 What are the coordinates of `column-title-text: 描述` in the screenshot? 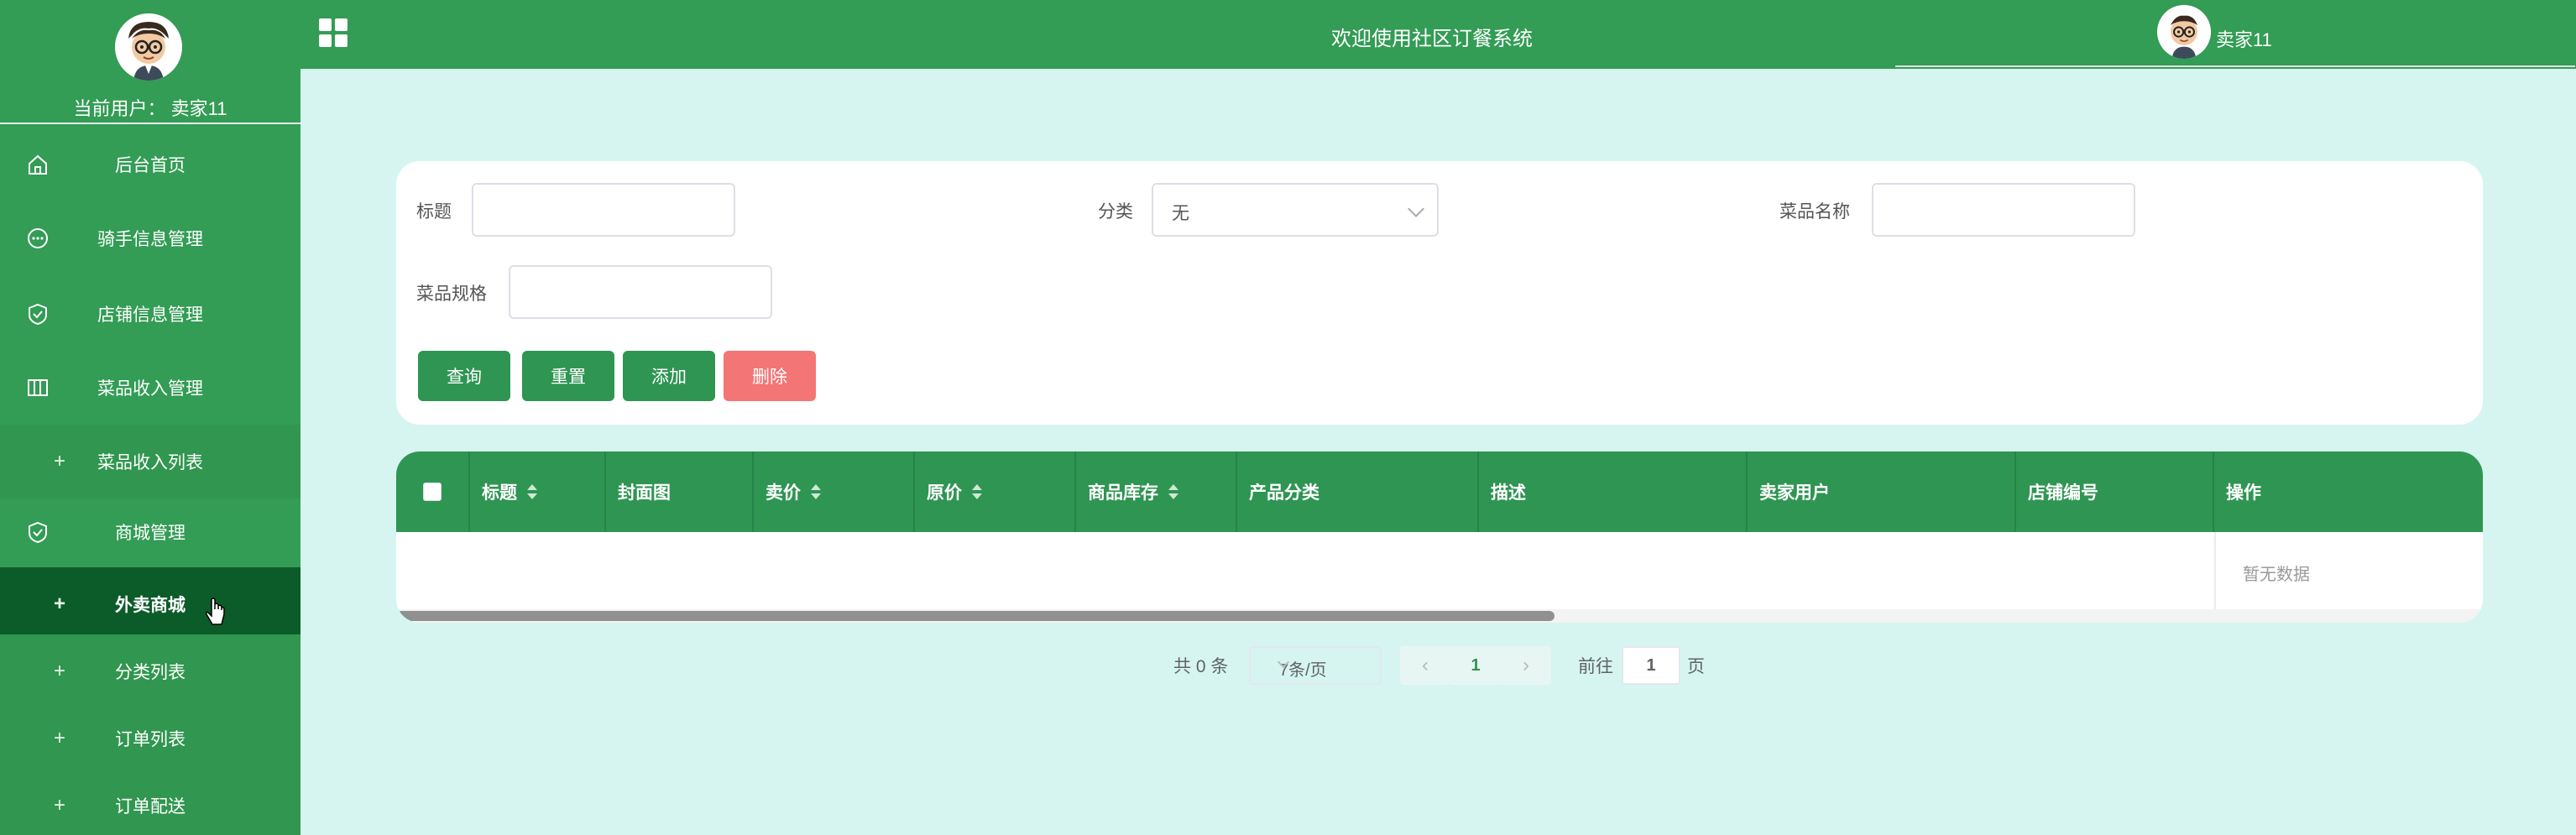 It's located at (1508, 493).